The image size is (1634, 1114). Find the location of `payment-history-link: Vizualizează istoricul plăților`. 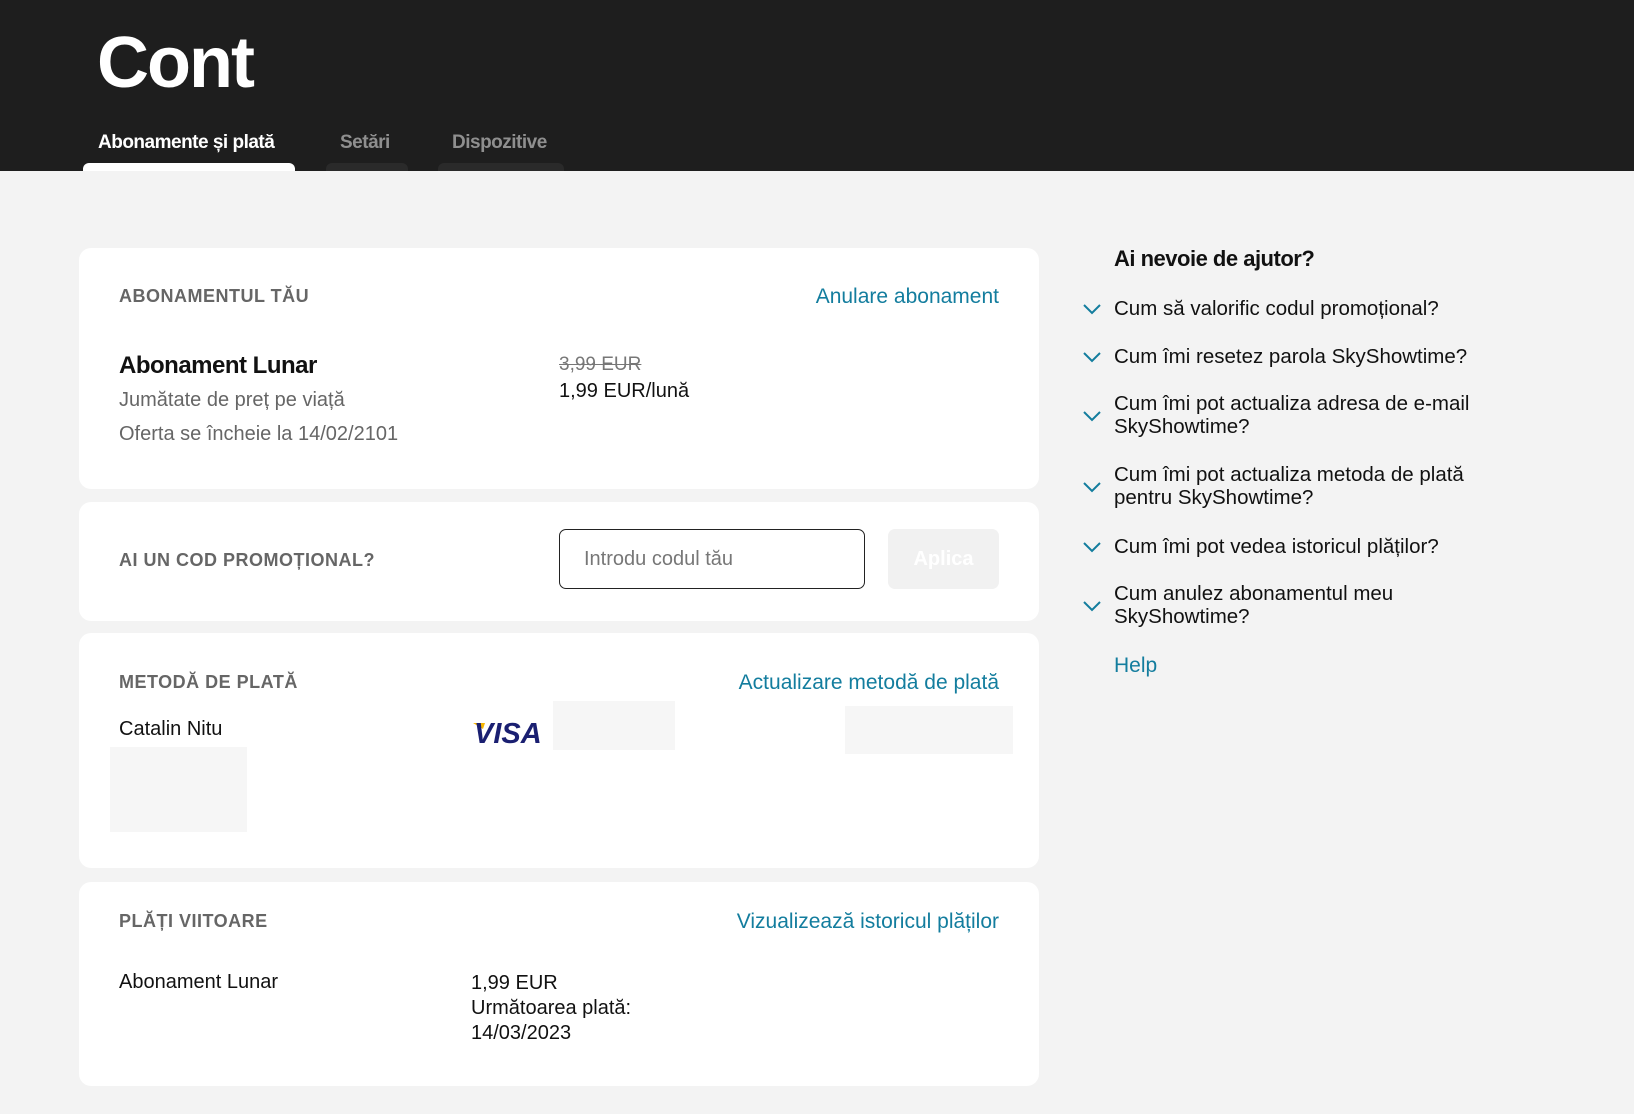

payment-history-link: Vizualizează istoricul plăților is located at coordinates (868, 922).